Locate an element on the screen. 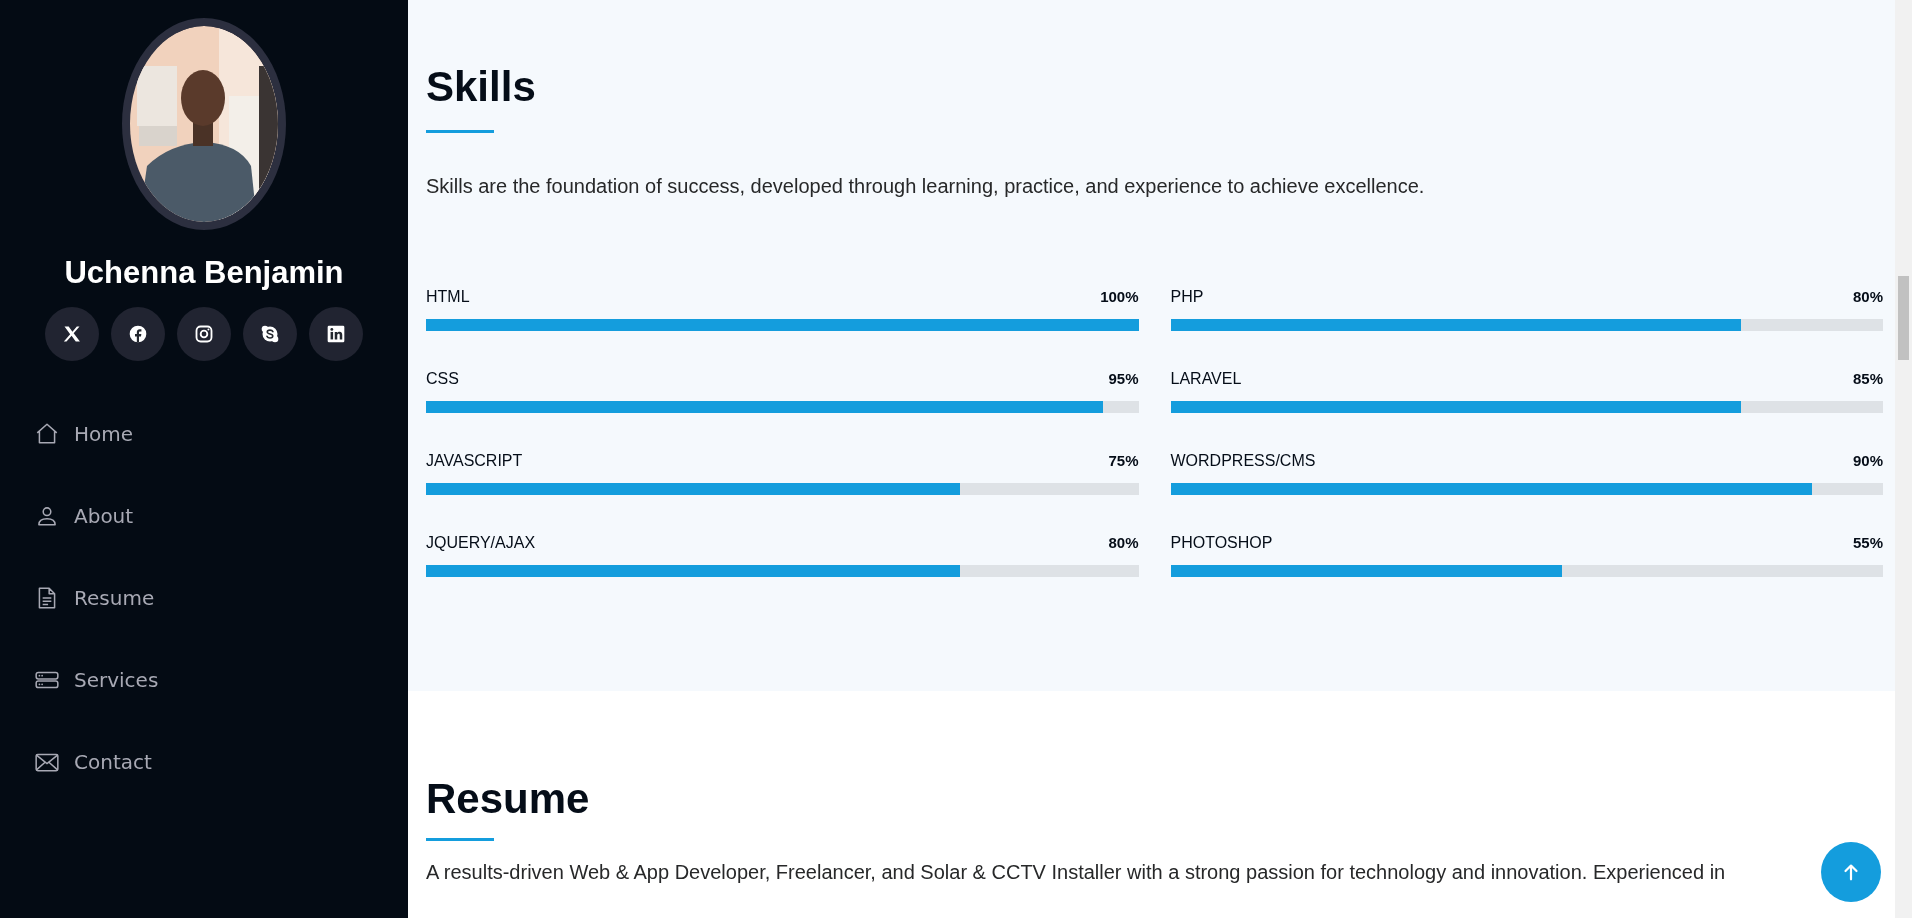 The width and height of the screenshot is (1912, 918). linkedin-icon is located at coordinates (336, 334).